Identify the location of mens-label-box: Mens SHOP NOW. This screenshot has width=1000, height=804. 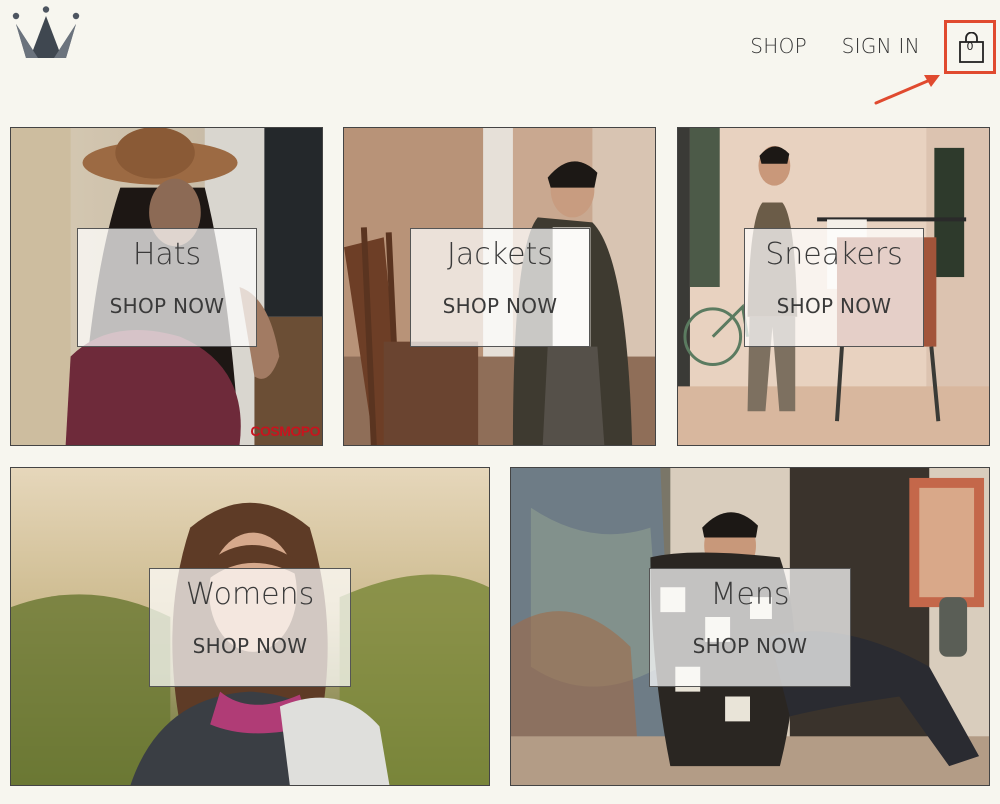
(750, 627).